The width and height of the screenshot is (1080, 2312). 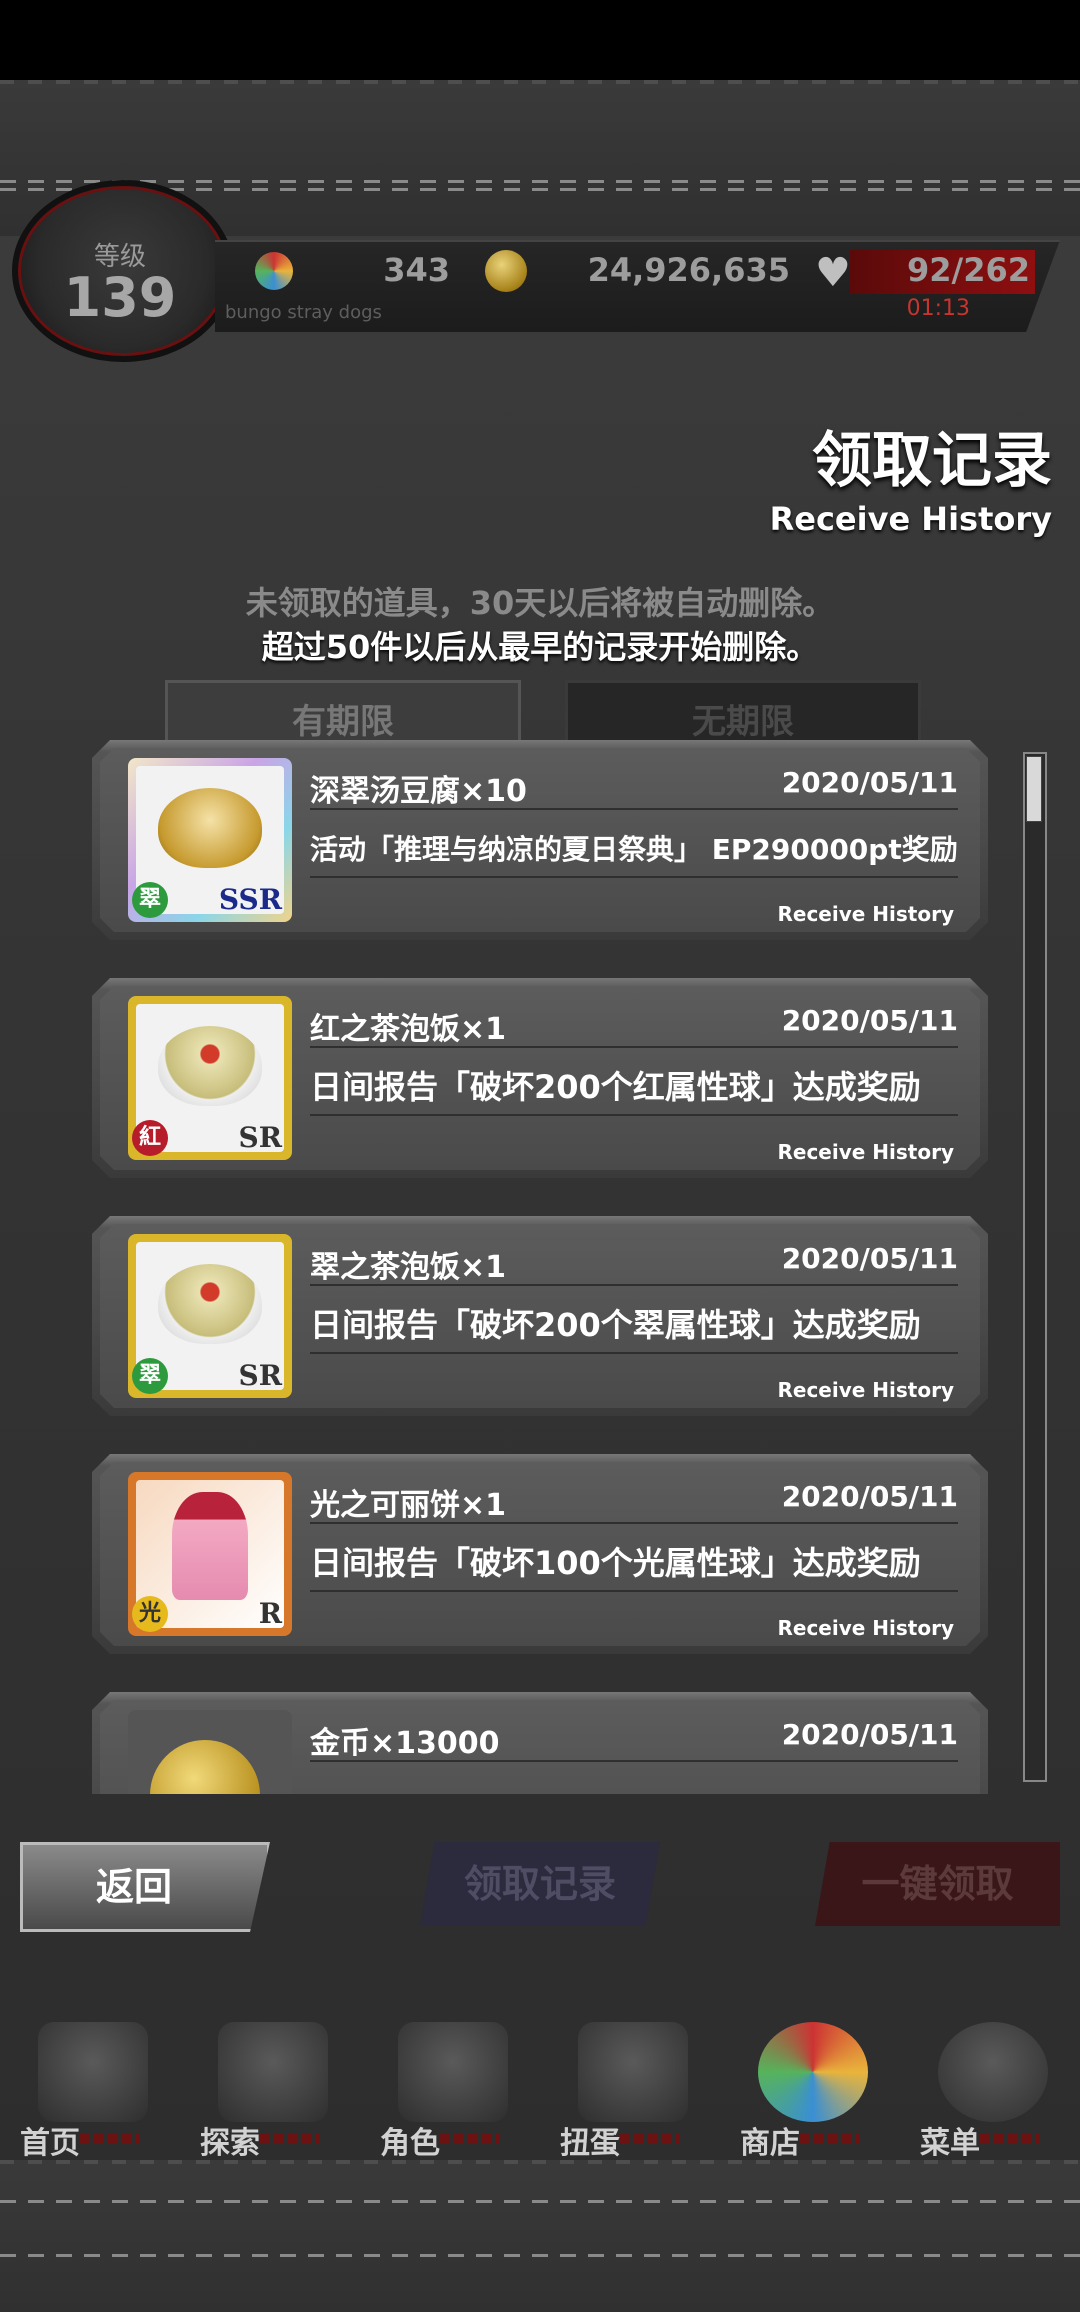 What do you see at coordinates (813, 2072) in the screenshot?
I see `shop-icon` at bounding box center [813, 2072].